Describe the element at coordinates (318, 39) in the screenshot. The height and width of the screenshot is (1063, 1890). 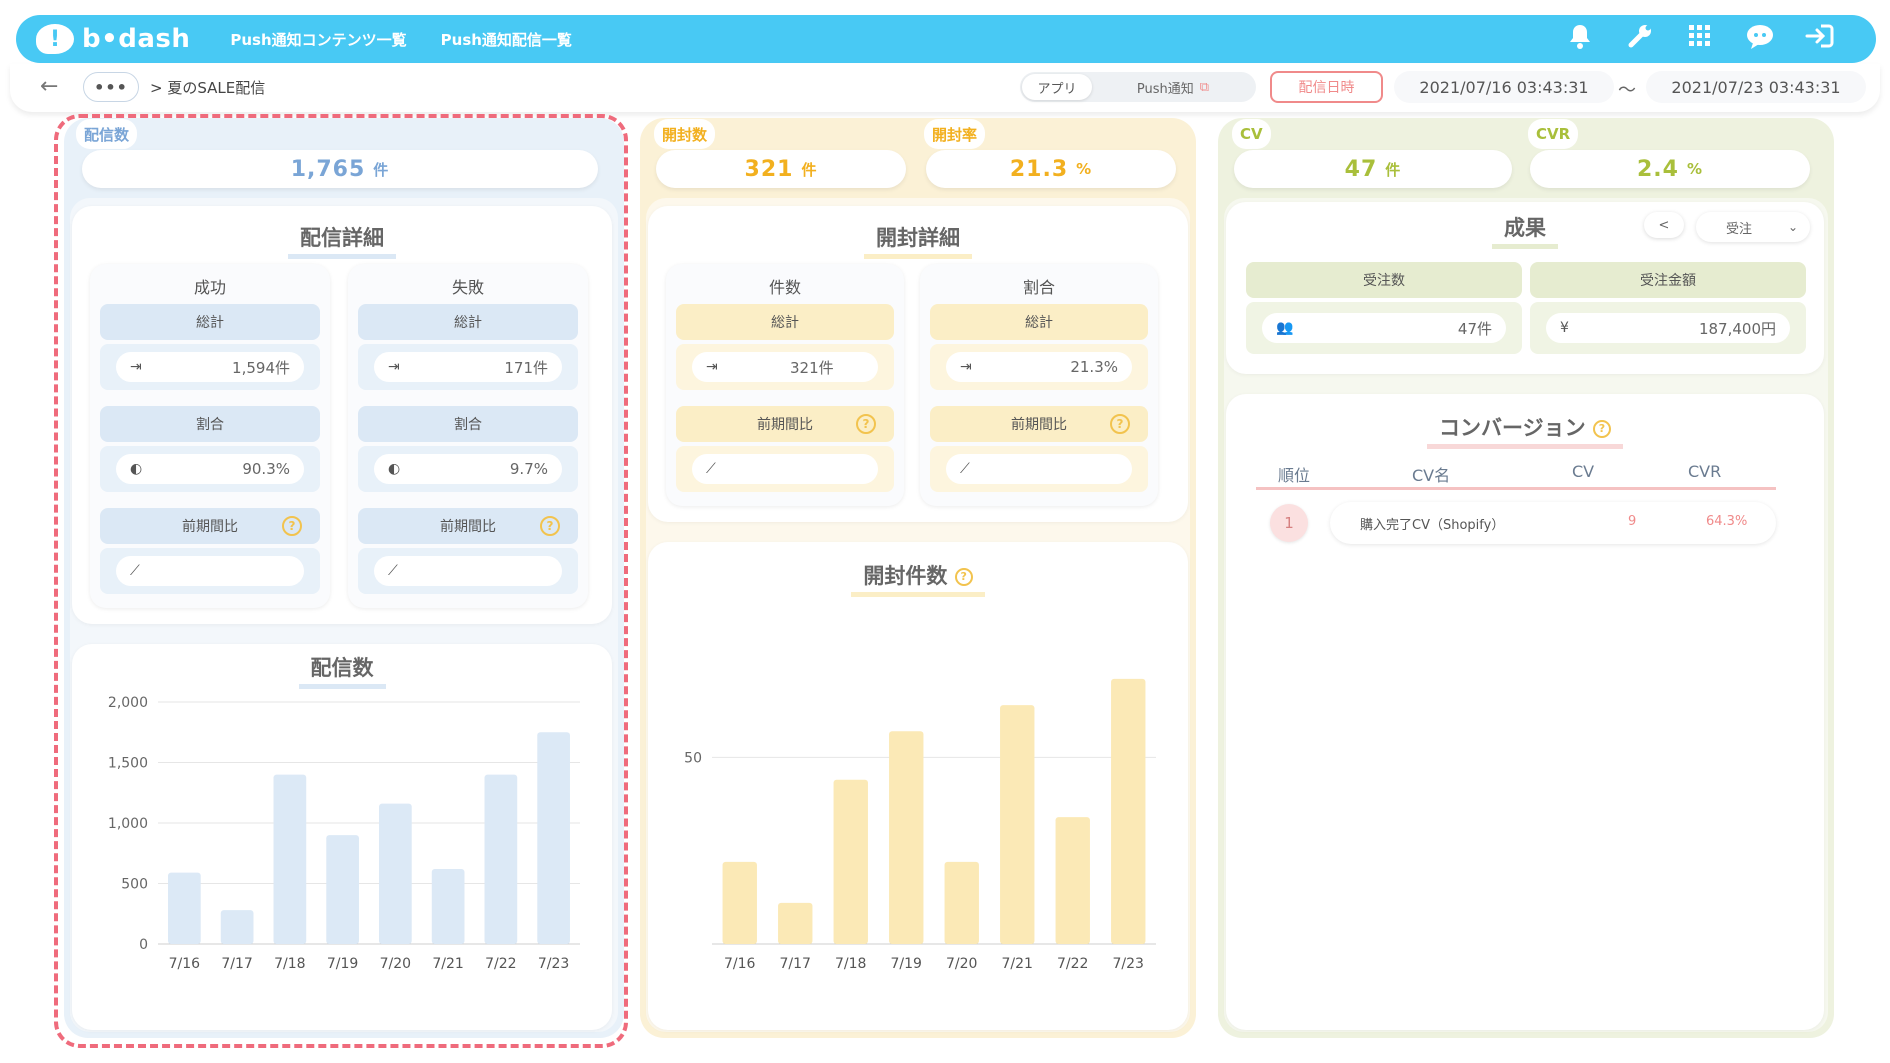
I see `nav-push-content-list: Push通知コンテンツ一覧` at that location.